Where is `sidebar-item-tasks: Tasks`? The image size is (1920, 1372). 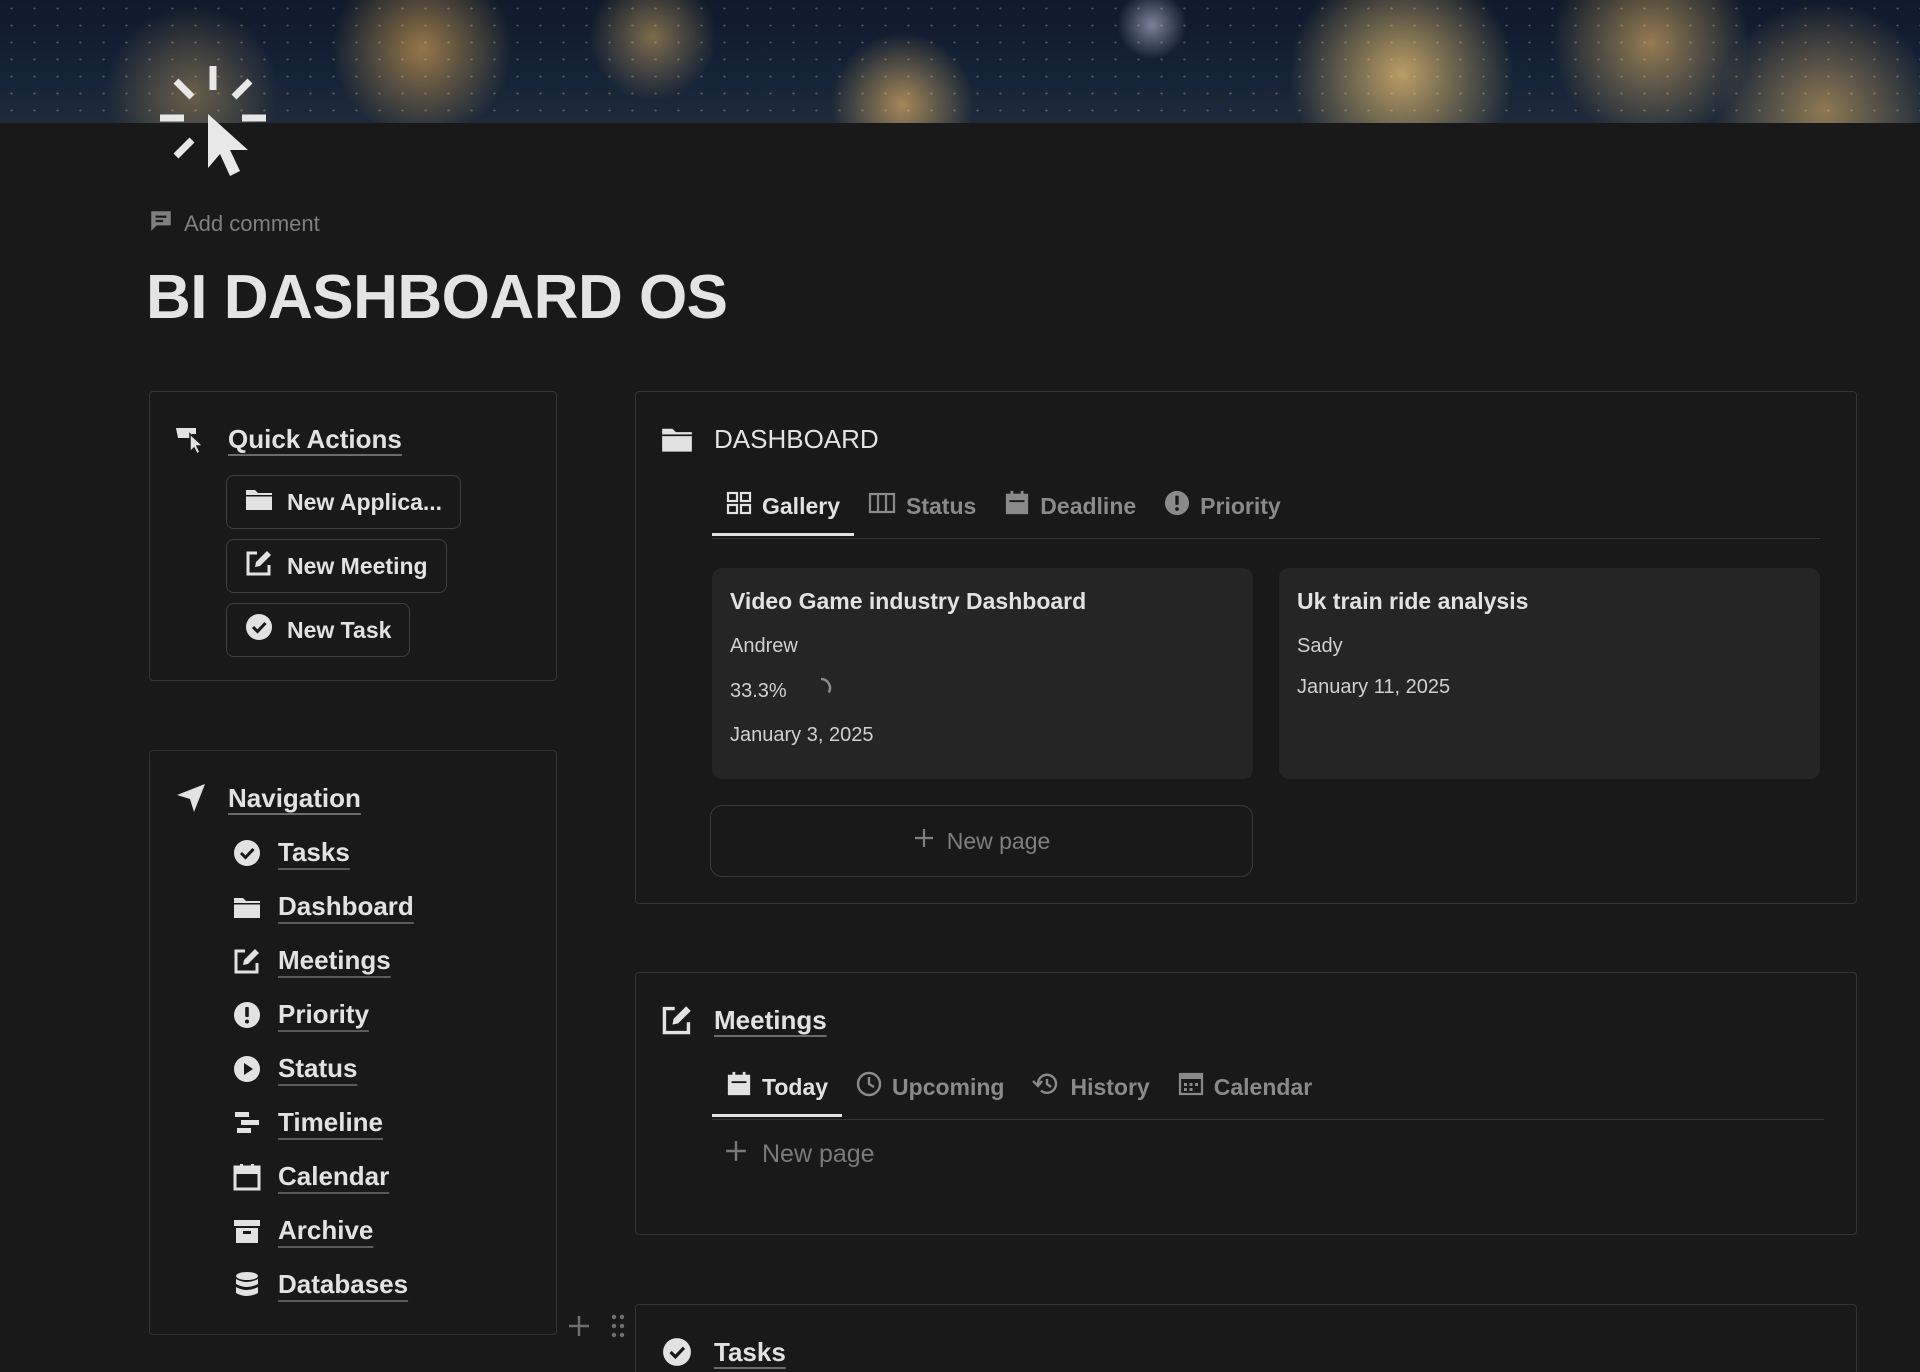 sidebar-item-tasks: Tasks is located at coordinates (291, 852).